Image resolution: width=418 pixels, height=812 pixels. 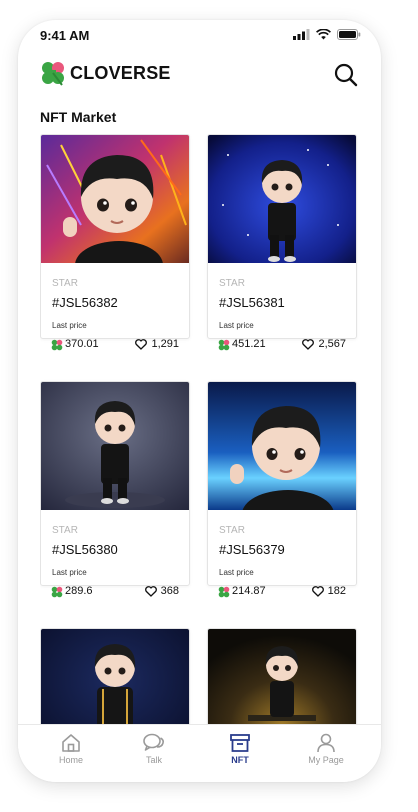 I want to click on price-row: 370.01 1,291, so click(x=115, y=346).